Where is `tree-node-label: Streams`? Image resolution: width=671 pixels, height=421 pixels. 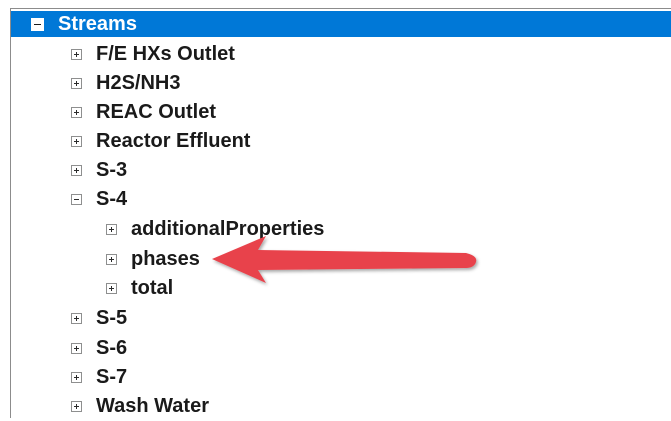
tree-node-label: Streams is located at coordinates (97, 23).